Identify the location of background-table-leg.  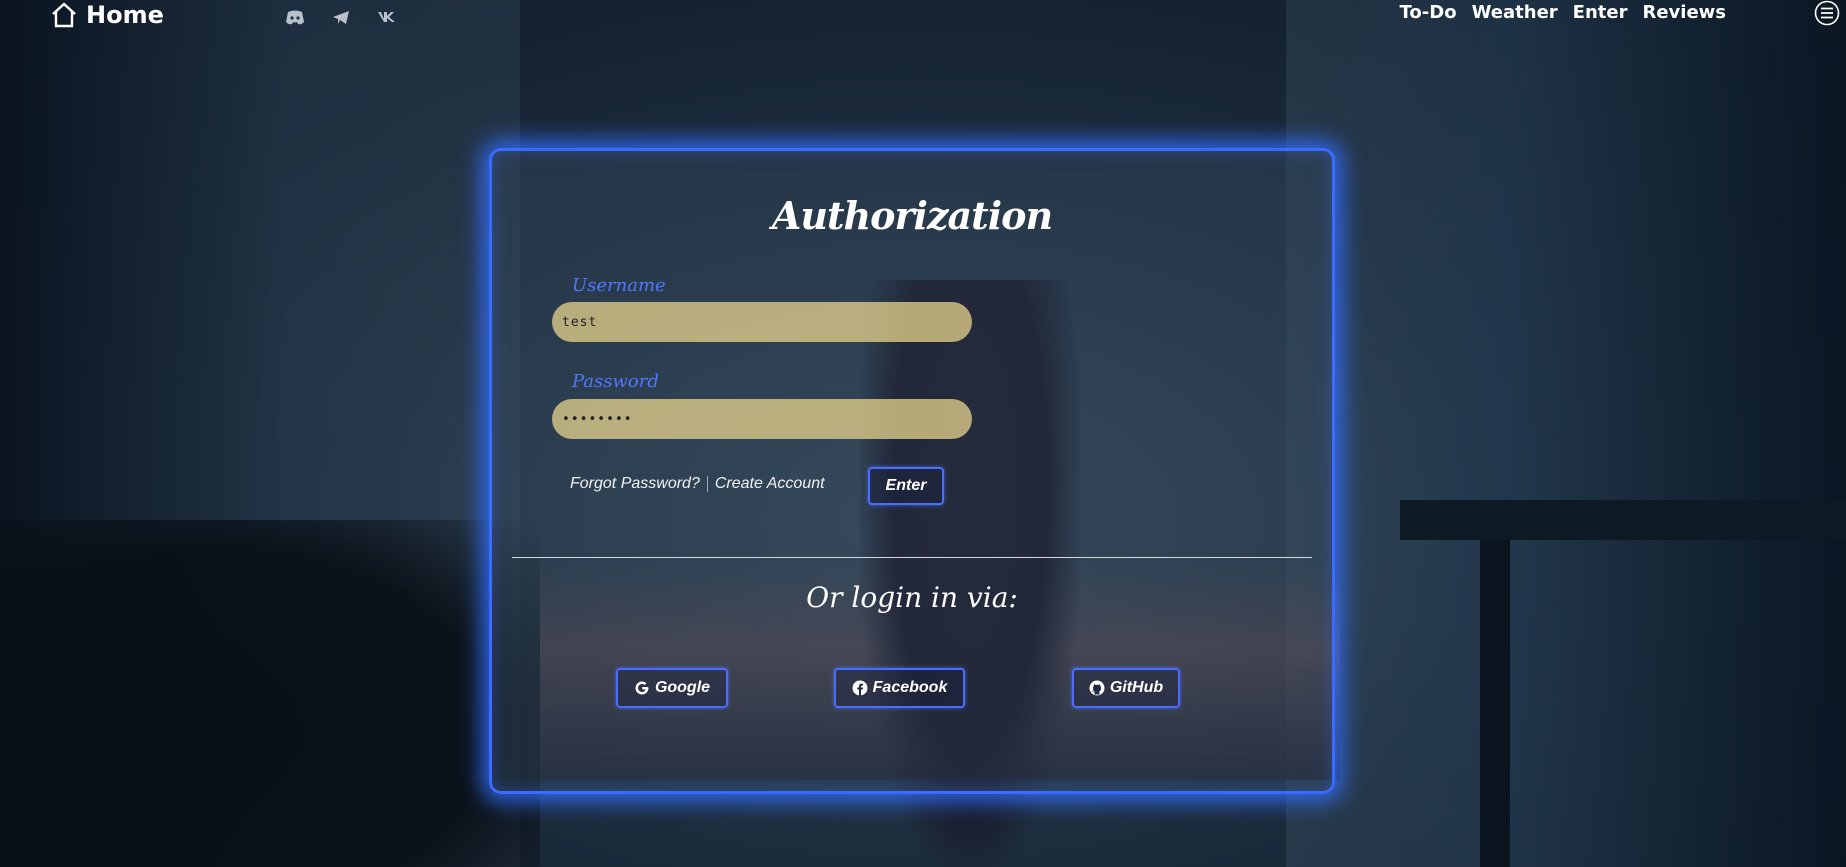
(1495, 703).